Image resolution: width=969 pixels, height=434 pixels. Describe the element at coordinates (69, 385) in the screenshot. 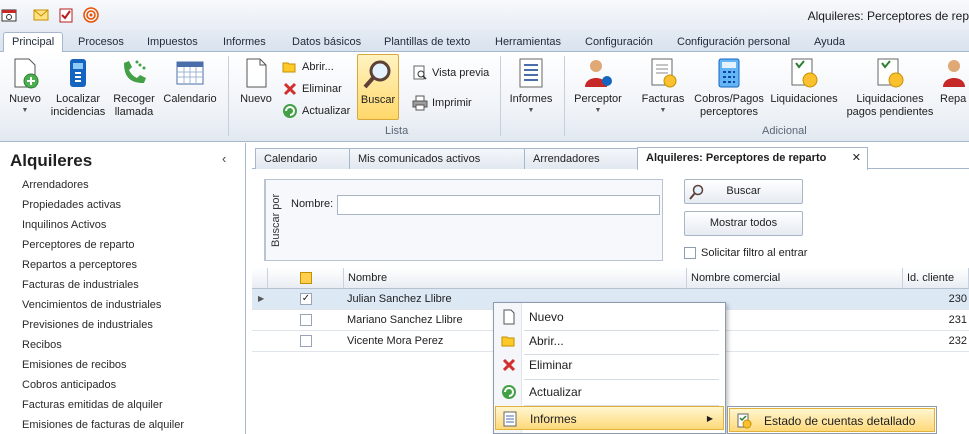

I see `nav-item-cobros-anticipados: Cobros anticipados` at that location.